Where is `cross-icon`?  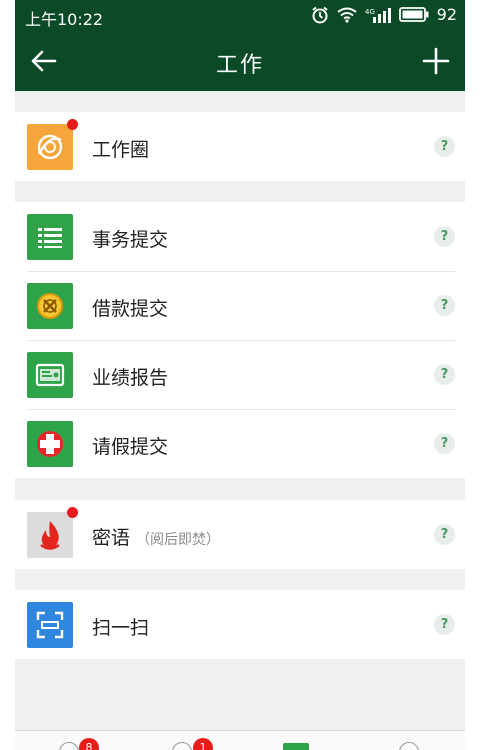
cross-icon is located at coordinates (50, 444).